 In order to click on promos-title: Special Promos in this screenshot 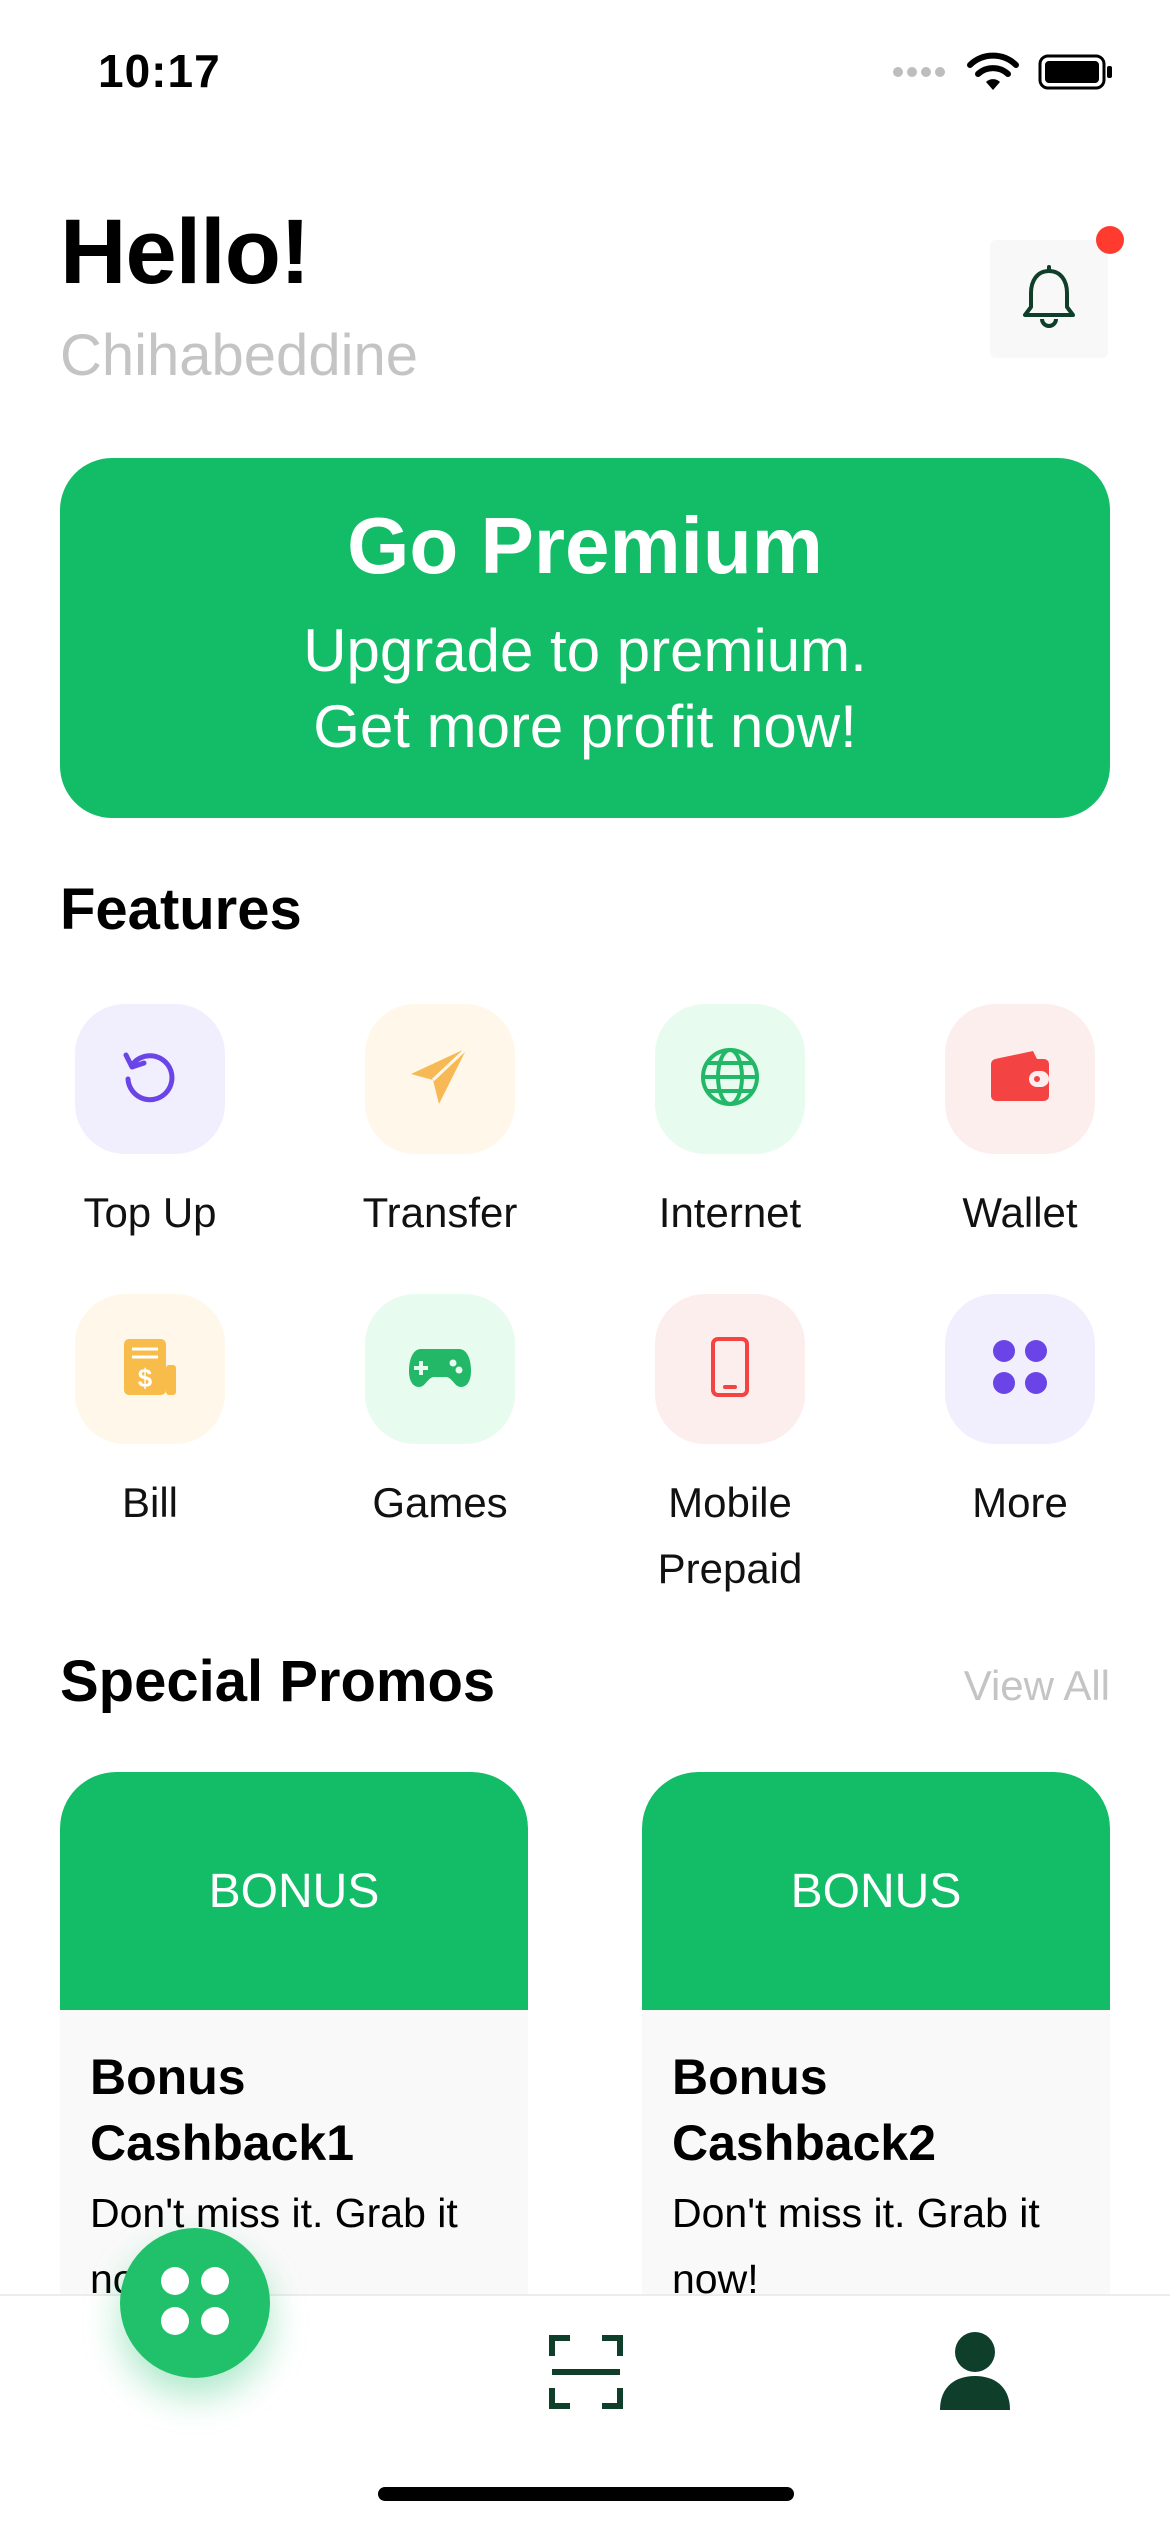, I will do `click(278, 1681)`.